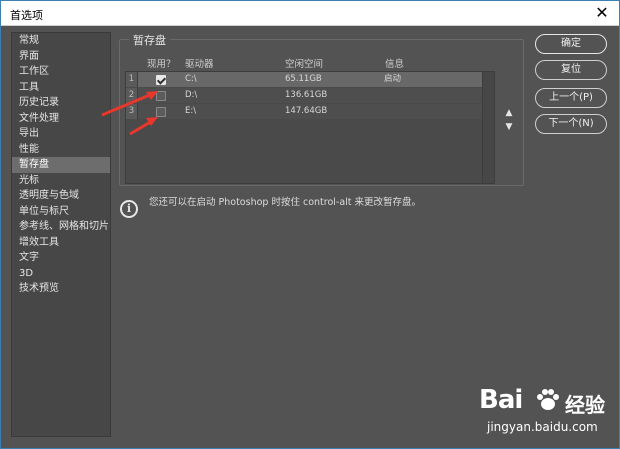 Image resolution: width=620 pixels, height=449 pixels. I want to click on watermark-url: jingyan.baidu.com, so click(542, 427).